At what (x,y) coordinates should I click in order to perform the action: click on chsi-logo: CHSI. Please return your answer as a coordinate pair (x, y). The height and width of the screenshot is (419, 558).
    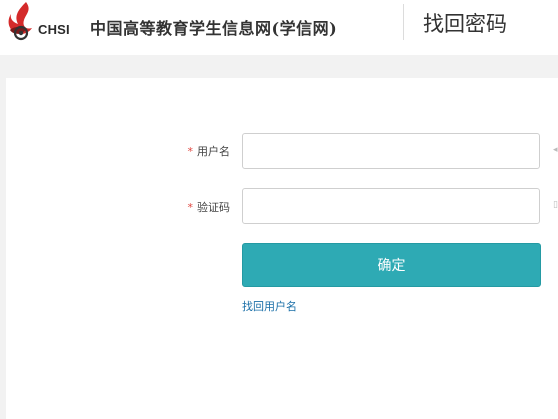
    Looking at the image, I should click on (40, 22).